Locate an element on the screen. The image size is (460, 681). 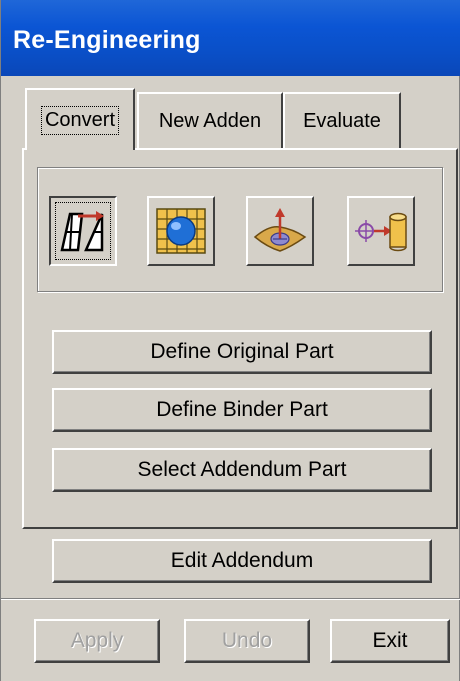
tab-evaluate: Evaluate is located at coordinates (342, 120).